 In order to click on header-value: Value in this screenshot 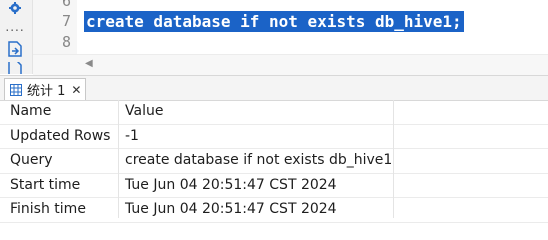, I will do `click(144, 111)`.